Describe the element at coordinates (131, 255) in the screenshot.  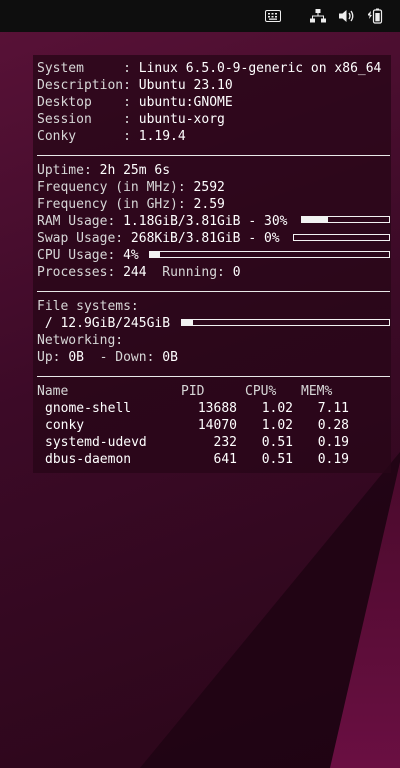
I see `cpu-usage-value: 4%` at that location.